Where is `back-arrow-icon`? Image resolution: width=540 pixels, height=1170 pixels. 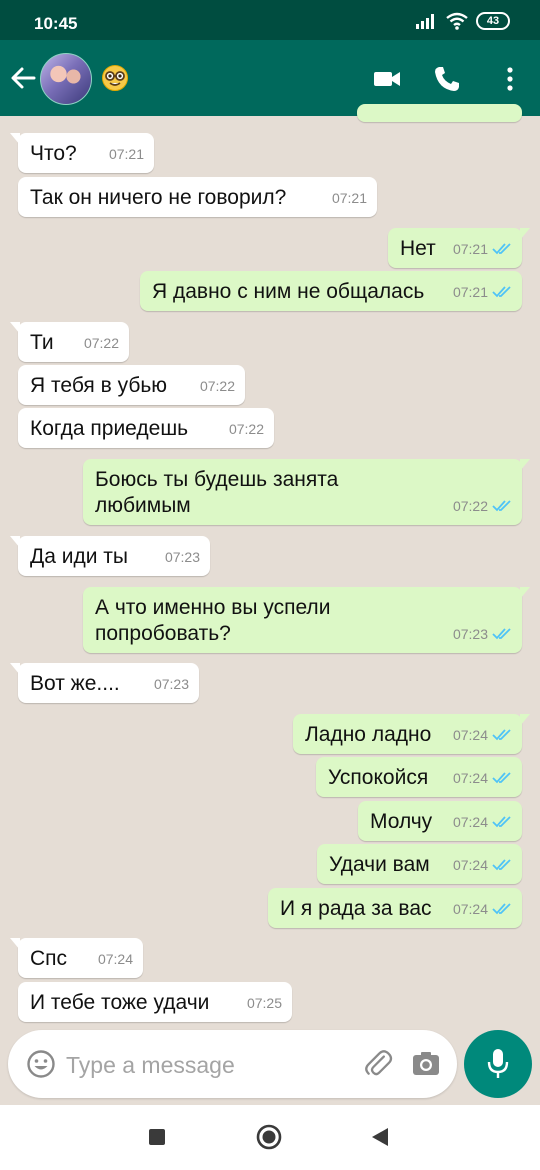 back-arrow-icon is located at coordinates (23, 78).